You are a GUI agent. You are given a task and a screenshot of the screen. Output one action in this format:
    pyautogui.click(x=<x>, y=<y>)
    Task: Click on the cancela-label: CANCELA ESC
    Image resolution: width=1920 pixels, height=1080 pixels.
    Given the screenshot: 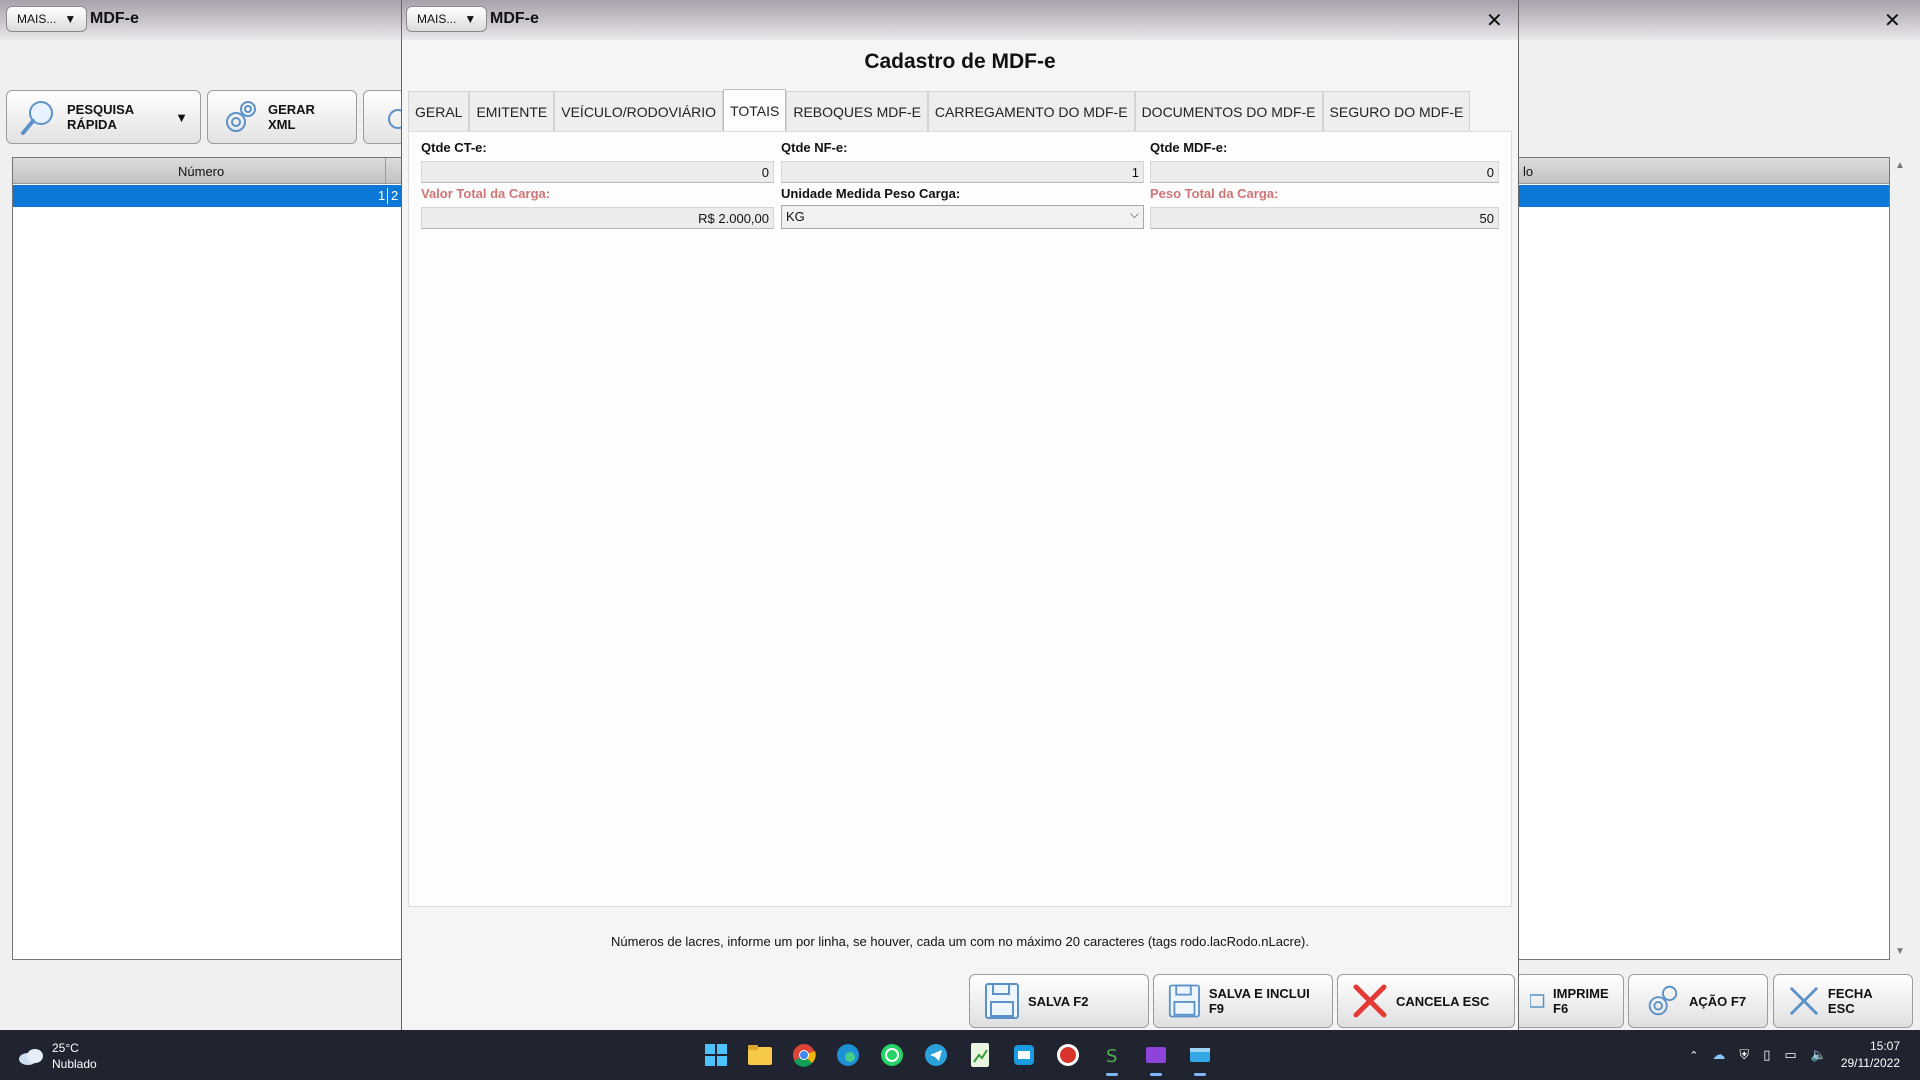 What is the action you would take?
    pyautogui.click(x=1443, y=1001)
    